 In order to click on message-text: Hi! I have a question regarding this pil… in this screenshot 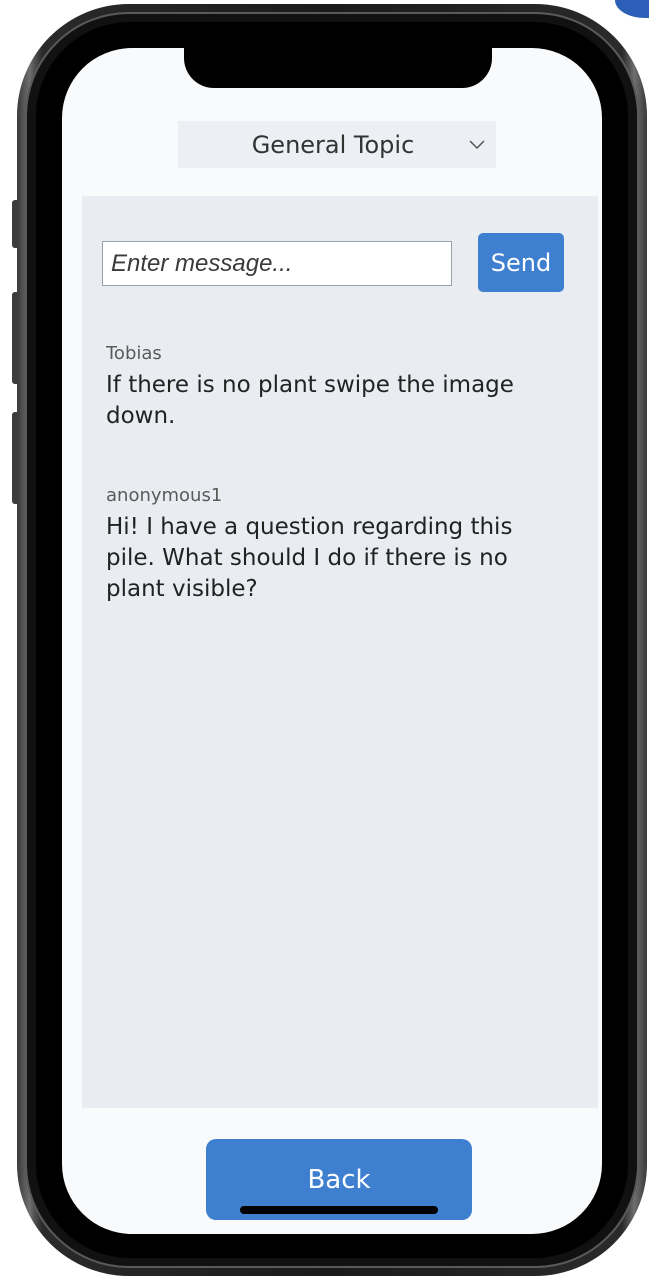, I will do `click(309, 558)`.